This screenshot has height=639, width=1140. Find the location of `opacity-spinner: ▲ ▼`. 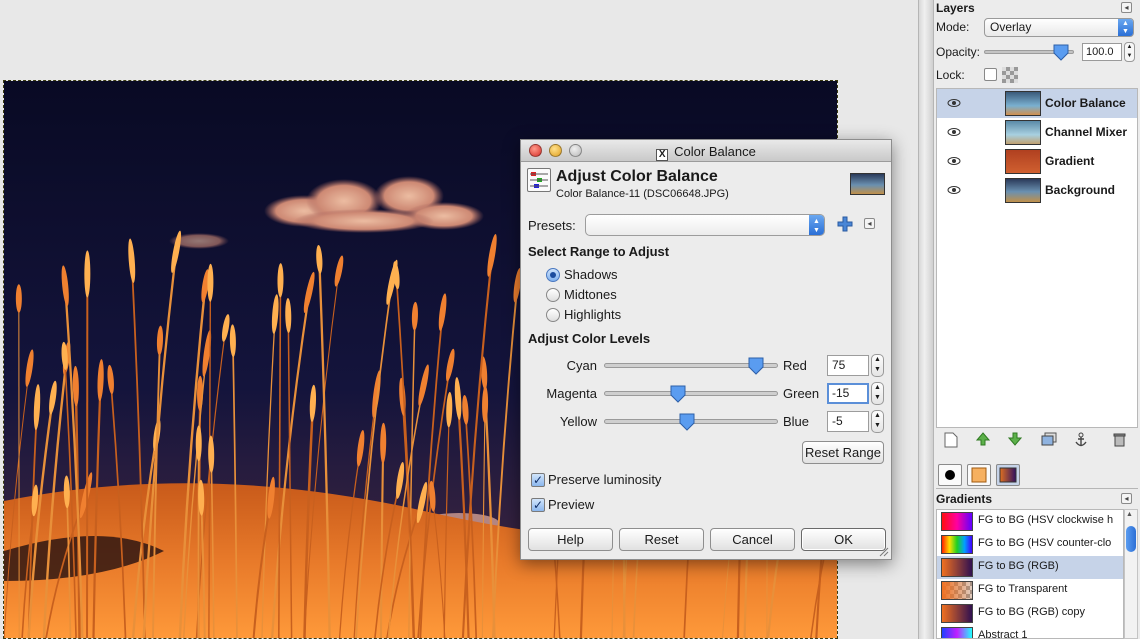

opacity-spinner: ▲ ▼ is located at coordinates (1129, 52).